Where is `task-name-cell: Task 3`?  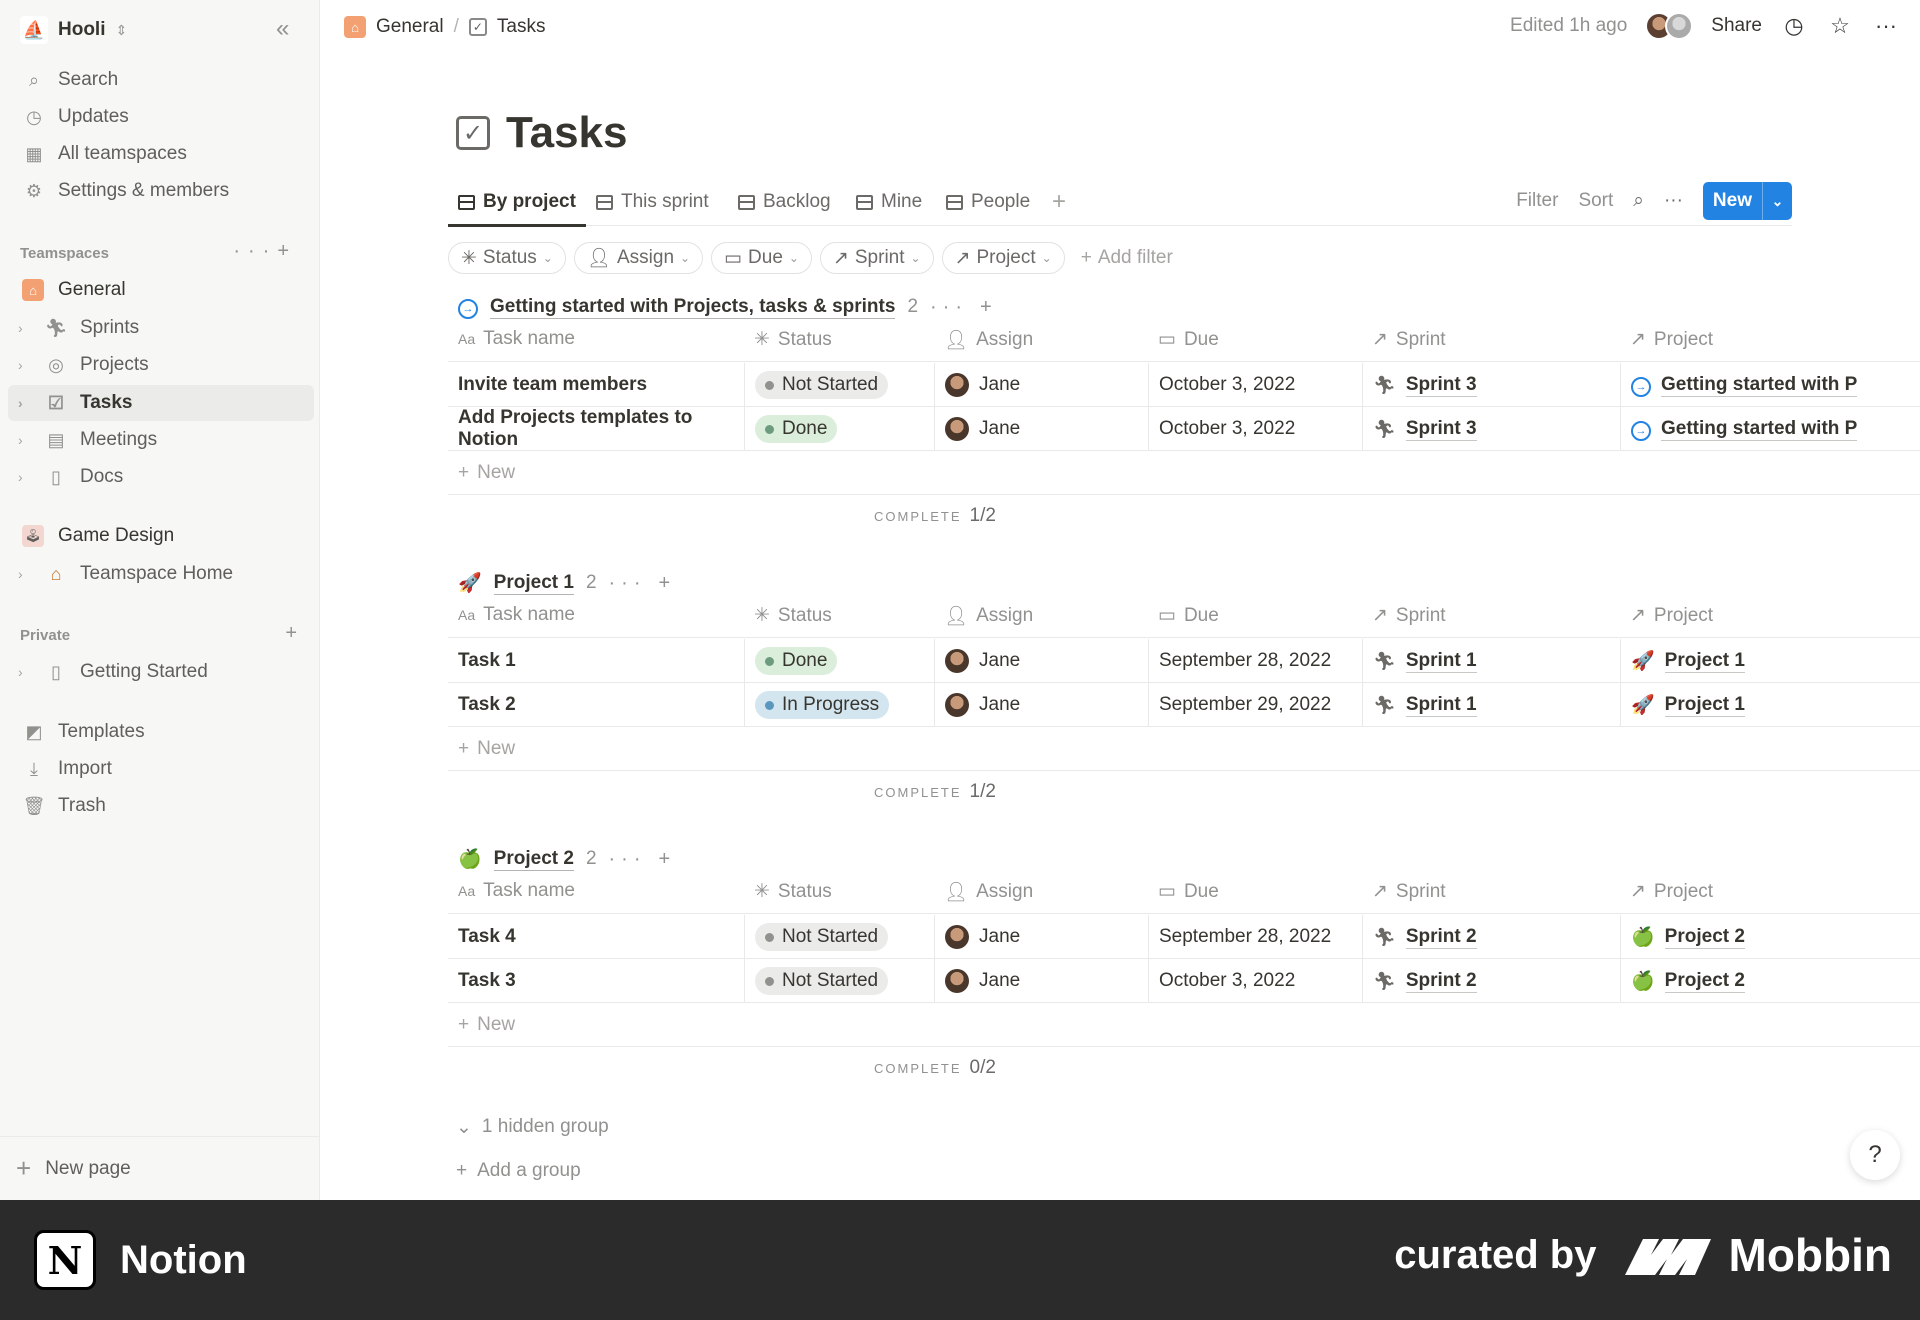
task-name-cell: Task 3 is located at coordinates (596, 981).